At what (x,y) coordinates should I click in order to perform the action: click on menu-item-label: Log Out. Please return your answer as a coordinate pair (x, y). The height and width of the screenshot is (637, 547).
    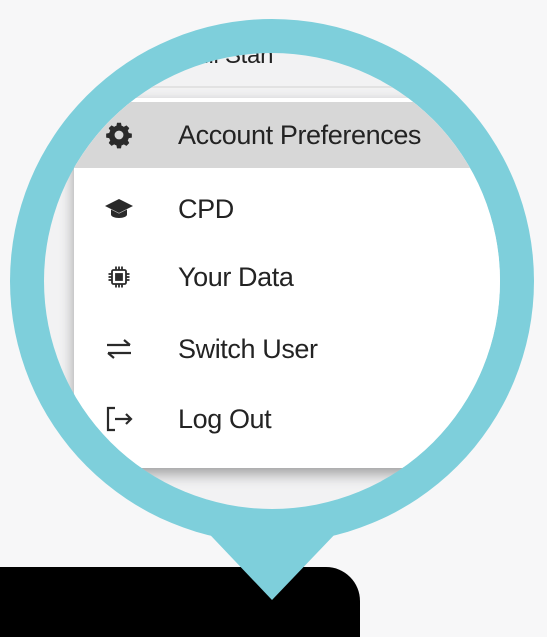
    Looking at the image, I should click on (225, 418).